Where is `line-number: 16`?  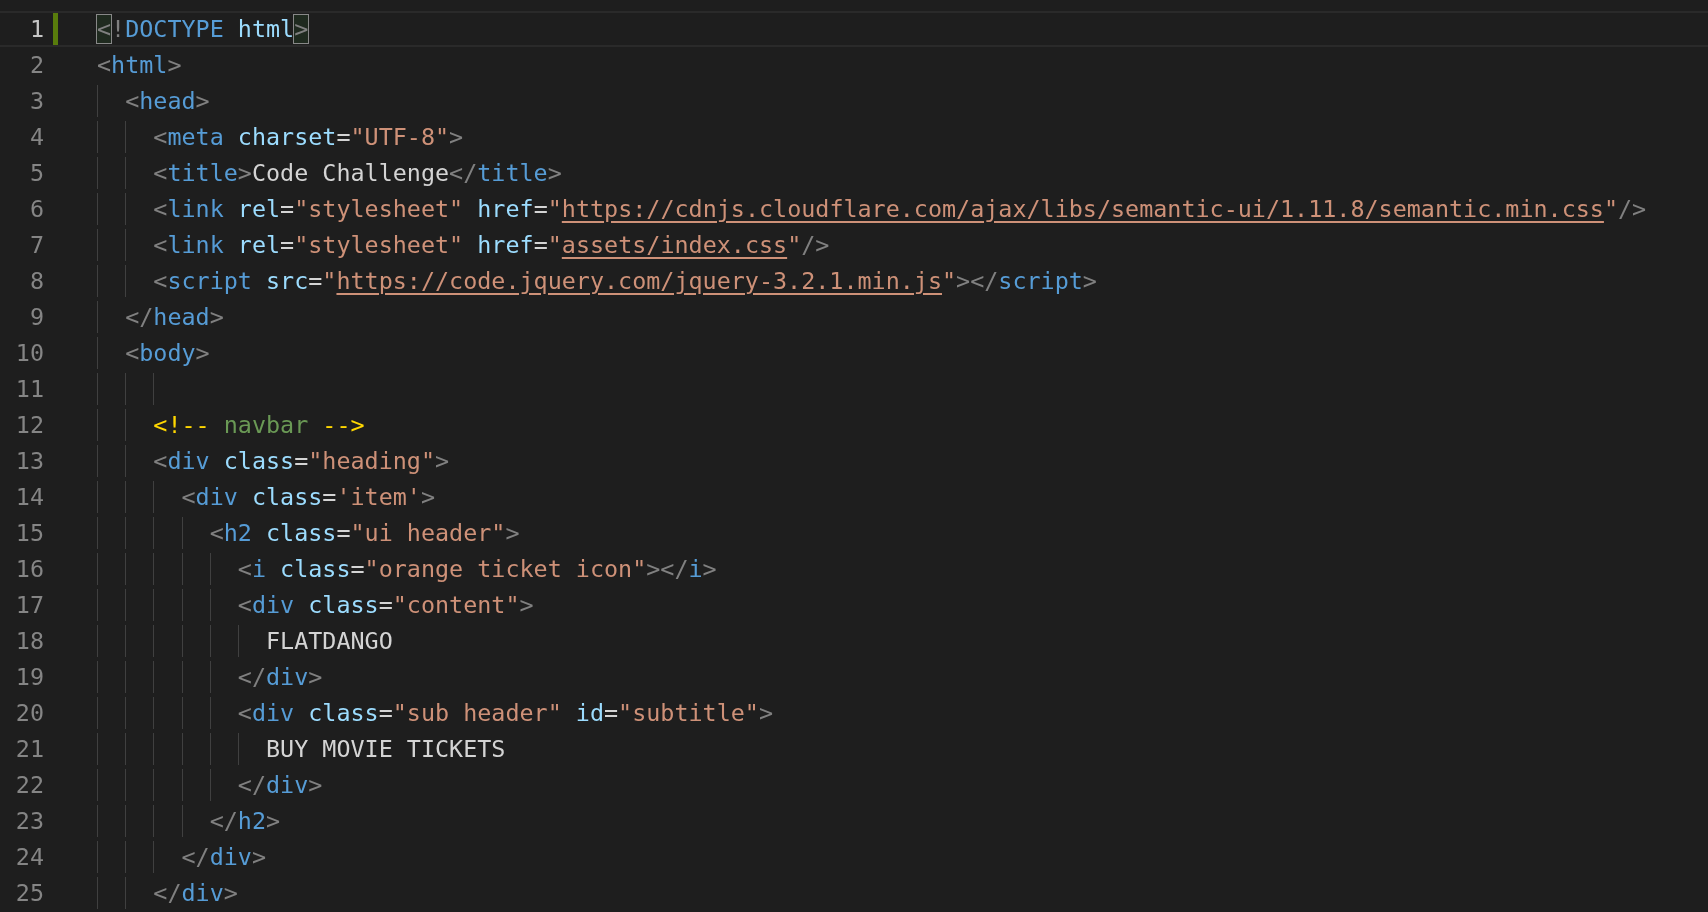 line-number: 16 is located at coordinates (29, 569).